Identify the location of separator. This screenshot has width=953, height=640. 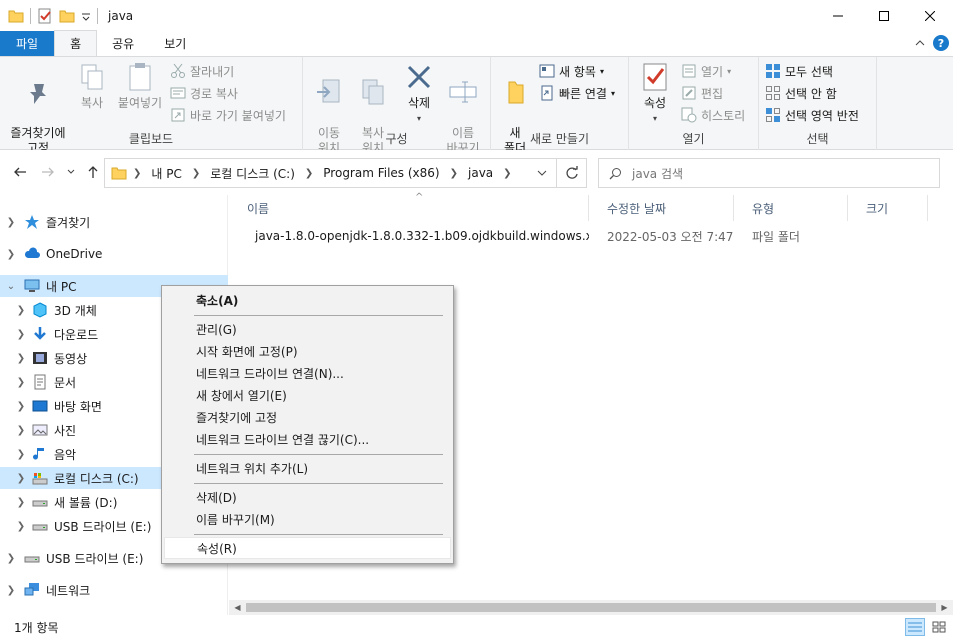
(97, 15).